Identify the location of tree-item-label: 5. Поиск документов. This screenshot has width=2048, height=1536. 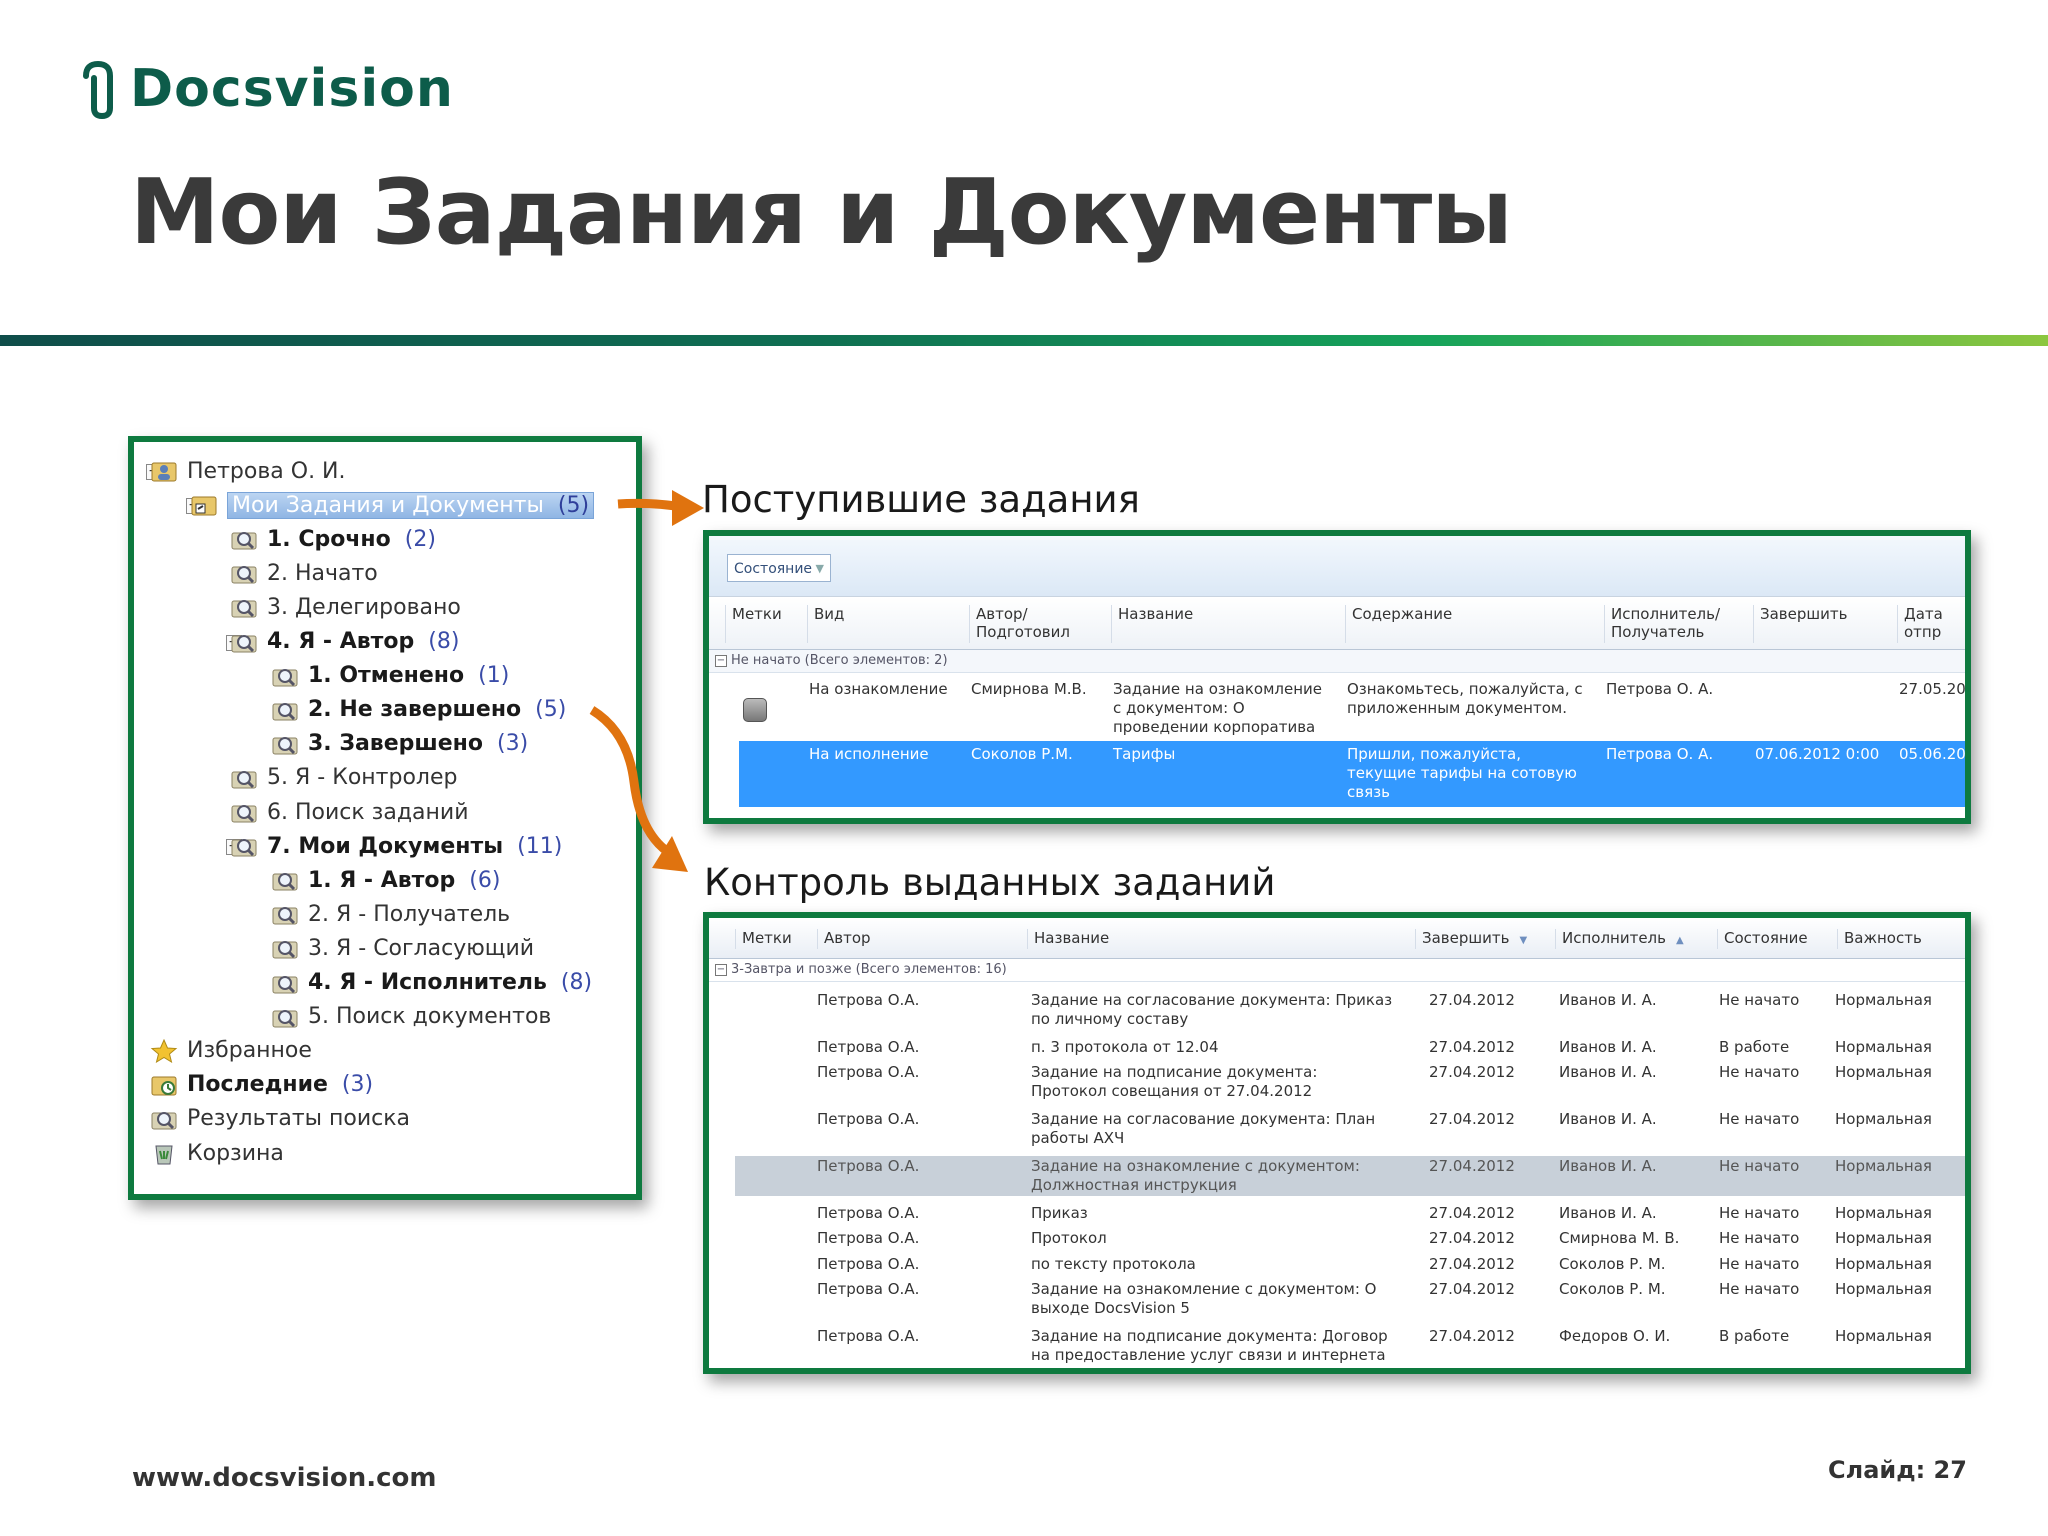
(430, 1017).